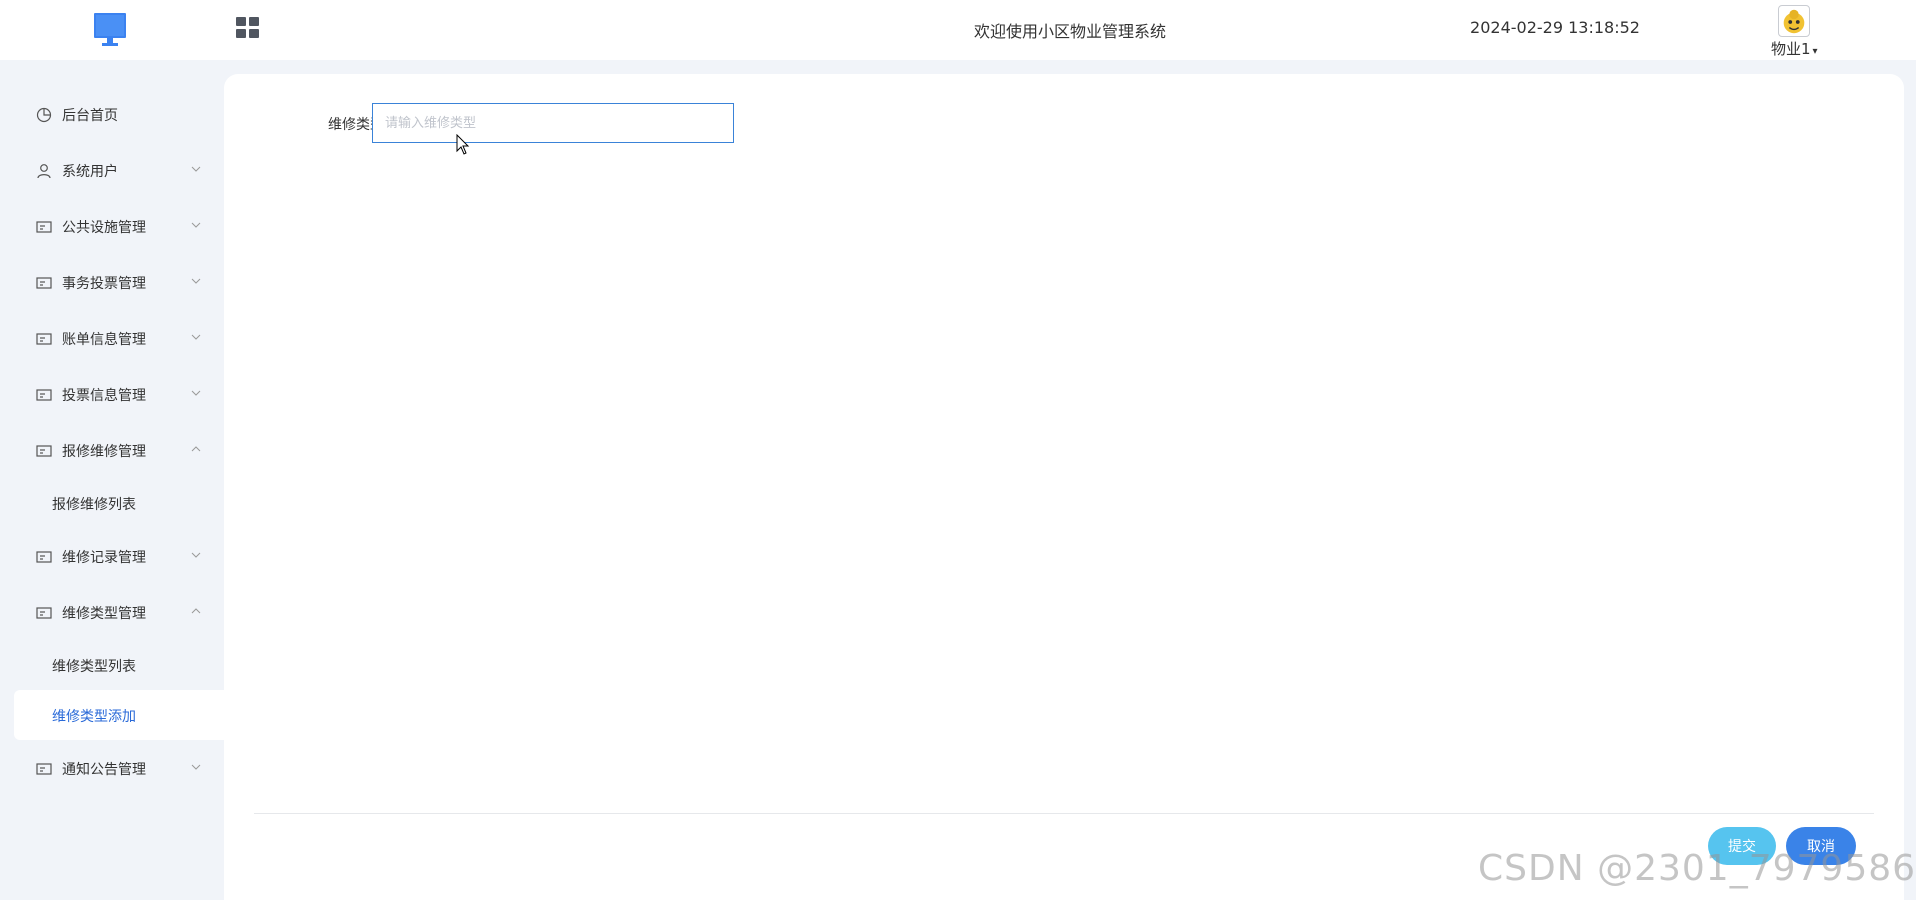 This screenshot has height=900, width=1916. Describe the element at coordinates (104, 770) in the screenshot. I see `sidebar-item-label: 通知公告管理` at that location.